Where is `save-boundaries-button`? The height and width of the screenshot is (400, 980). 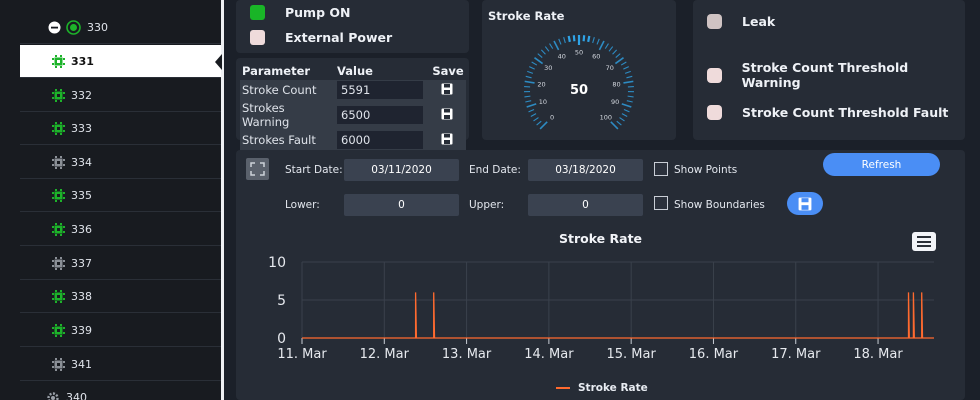
save-boundaries-button is located at coordinates (805, 203).